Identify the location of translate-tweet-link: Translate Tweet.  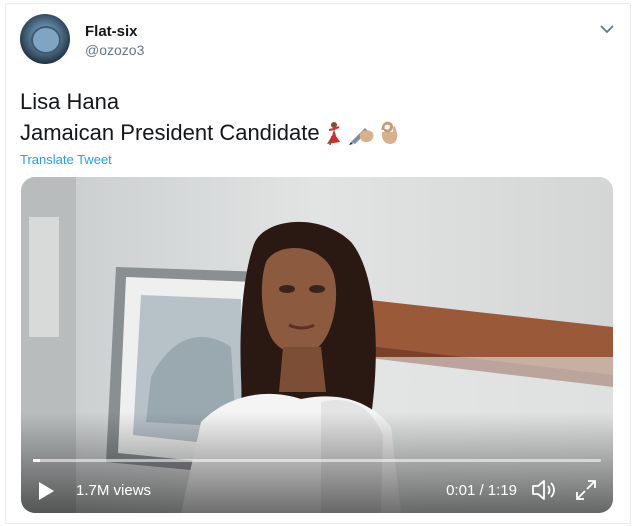
(66, 159).